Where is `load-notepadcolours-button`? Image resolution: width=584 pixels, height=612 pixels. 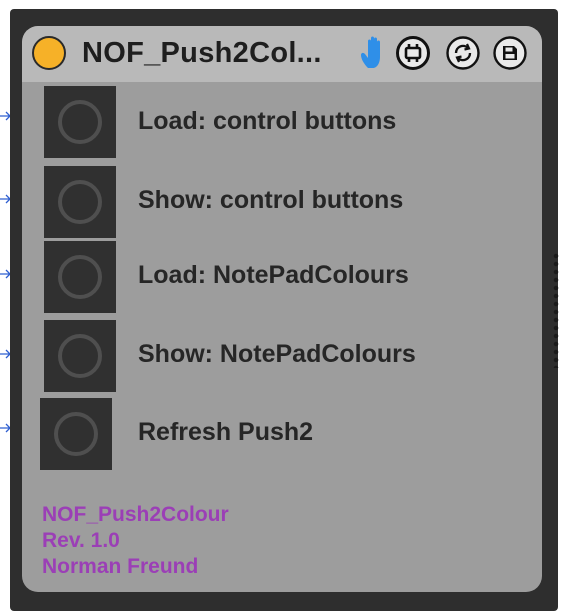
load-notepadcolours-button is located at coordinates (80, 277).